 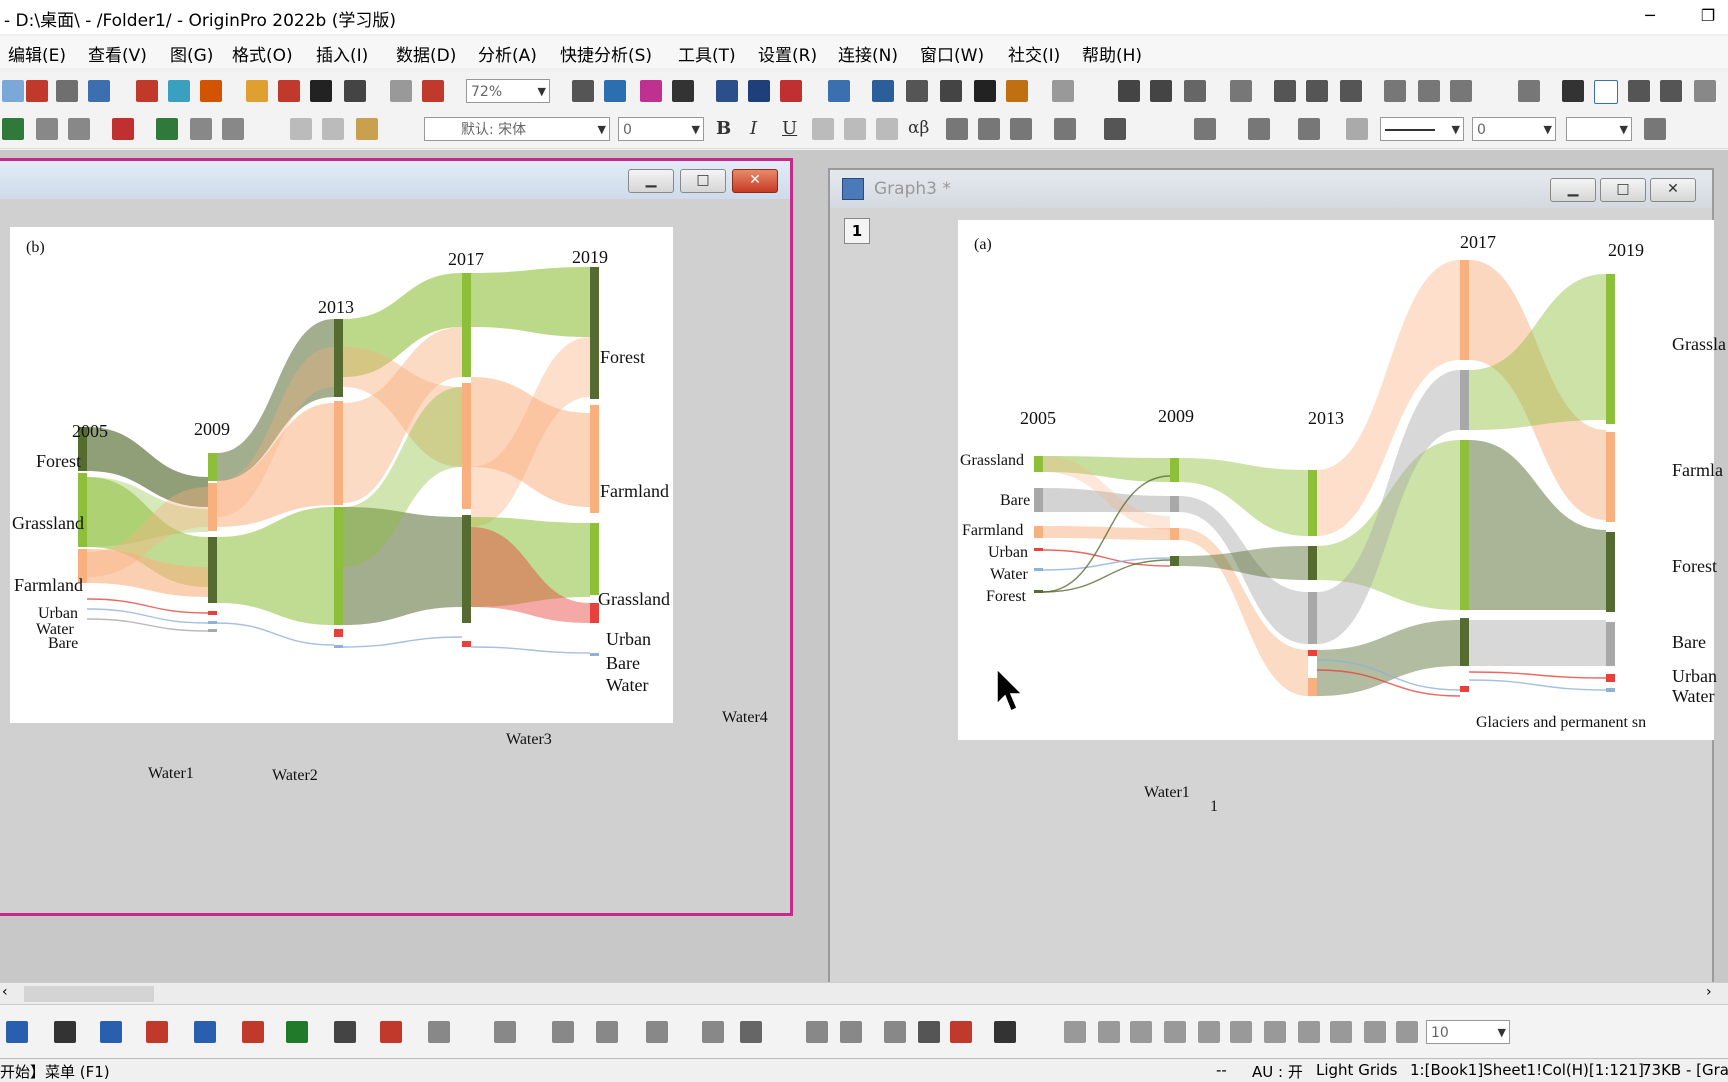 I want to click on fill-color-icon, so click(x=1205, y=129).